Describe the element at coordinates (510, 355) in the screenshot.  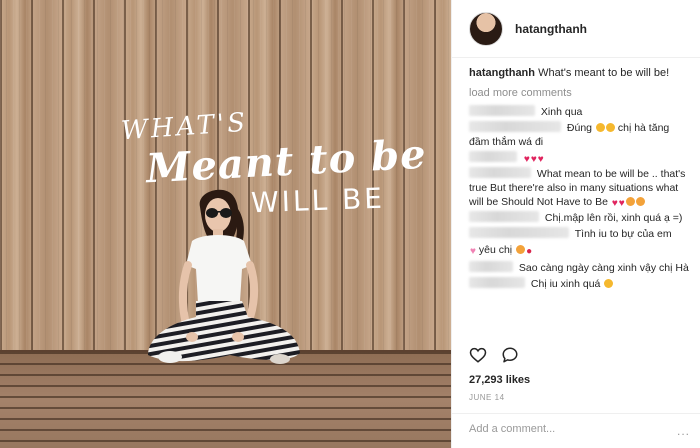
I see `speech-bubble-icon` at that location.